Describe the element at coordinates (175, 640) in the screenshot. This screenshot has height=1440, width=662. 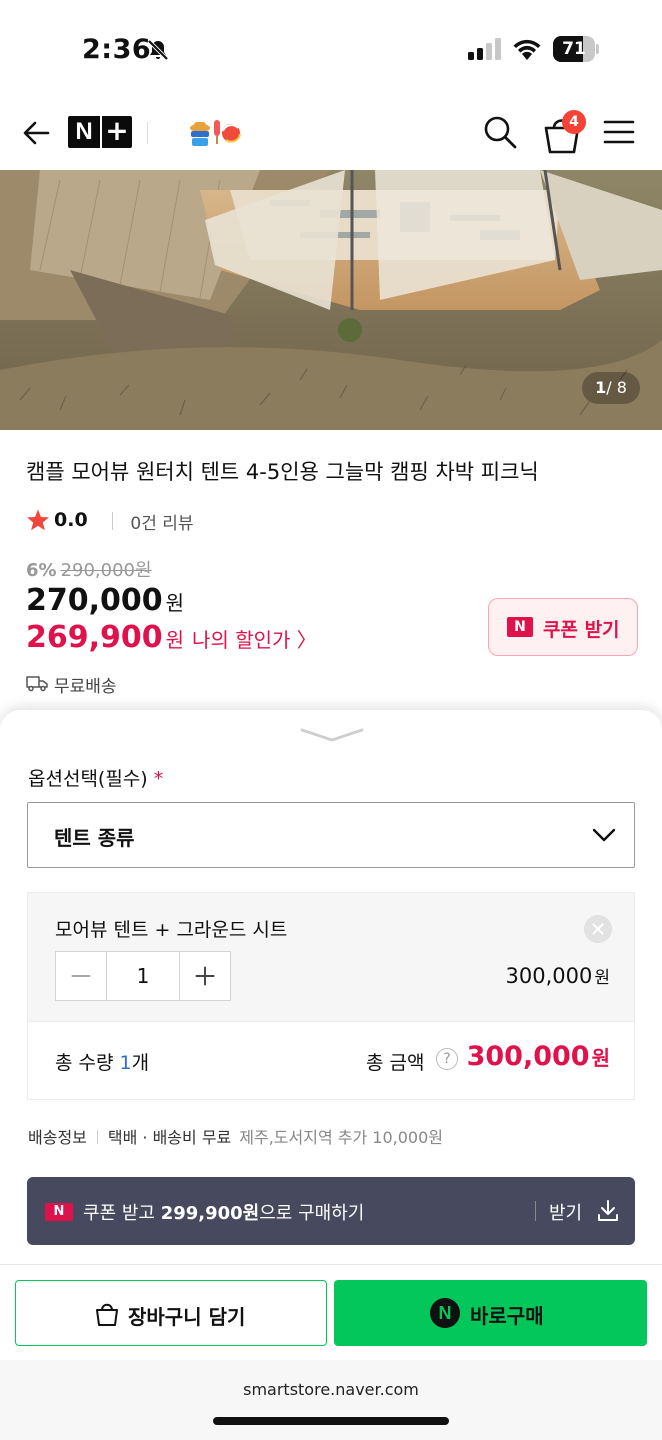
I see `benefit-price-unit: 원` at that location.